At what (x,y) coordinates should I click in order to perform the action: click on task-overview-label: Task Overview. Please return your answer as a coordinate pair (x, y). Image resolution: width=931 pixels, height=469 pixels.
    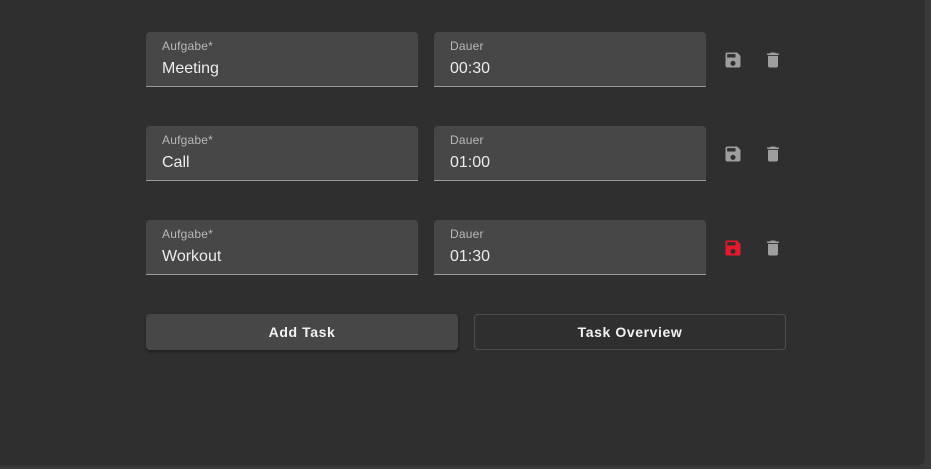
    Looking at the image, I should click on (630, 332).